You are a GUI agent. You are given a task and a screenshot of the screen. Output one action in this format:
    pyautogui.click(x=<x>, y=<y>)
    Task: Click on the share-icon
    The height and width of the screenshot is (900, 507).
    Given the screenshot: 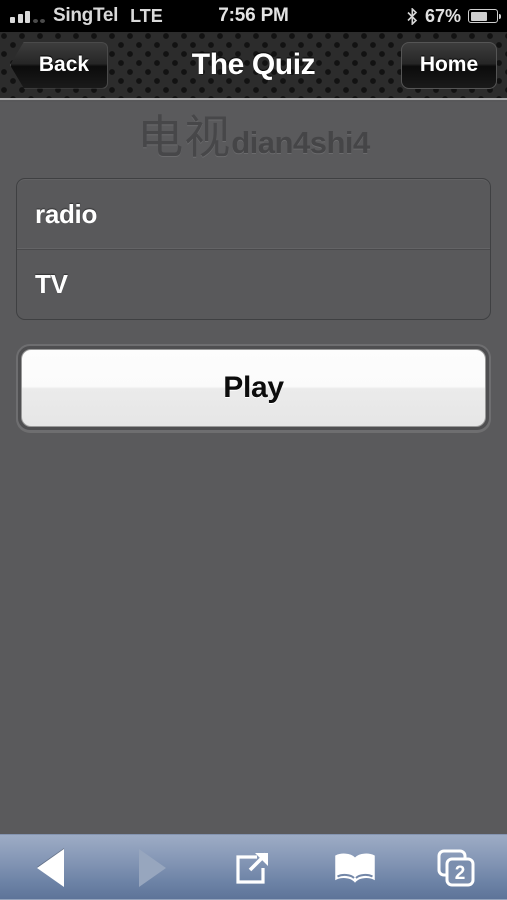 What is the action you would take?
    pyautogui.click(x=252, y=868)
    